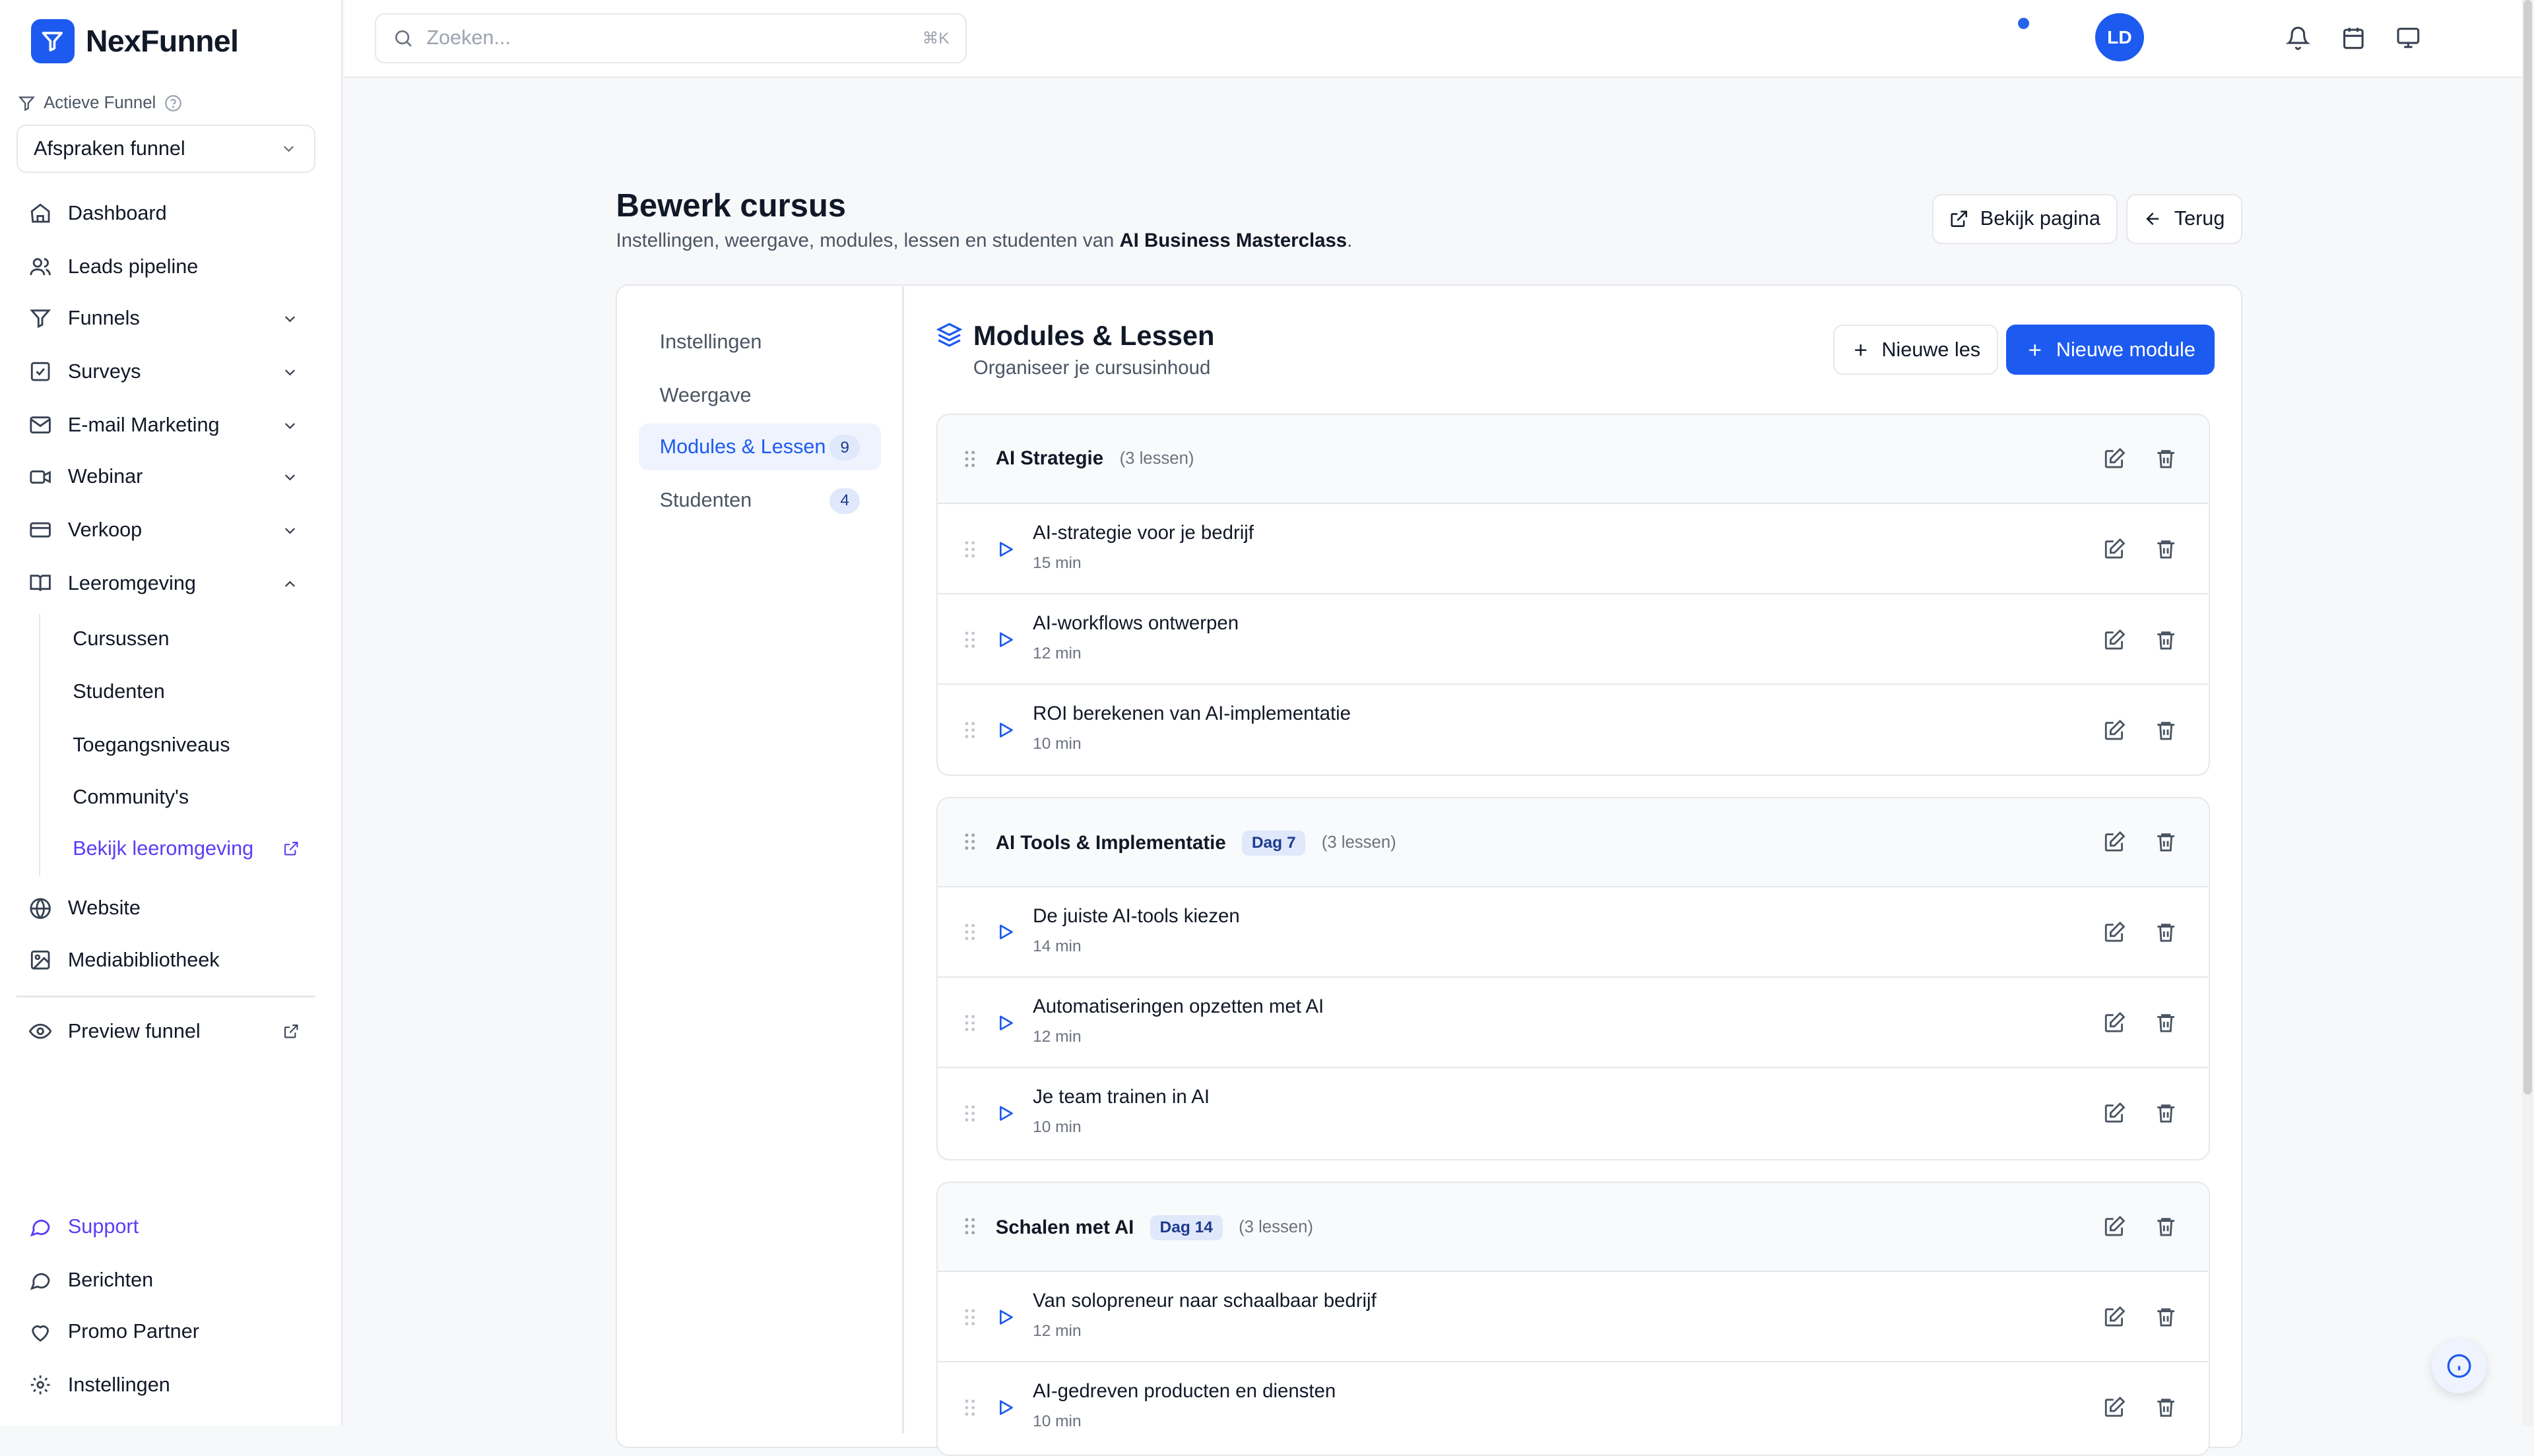  What do you see at coordinates (40, 1385) in the screenshot?
I see `gear-icon` at bounding box center [40, 1385].